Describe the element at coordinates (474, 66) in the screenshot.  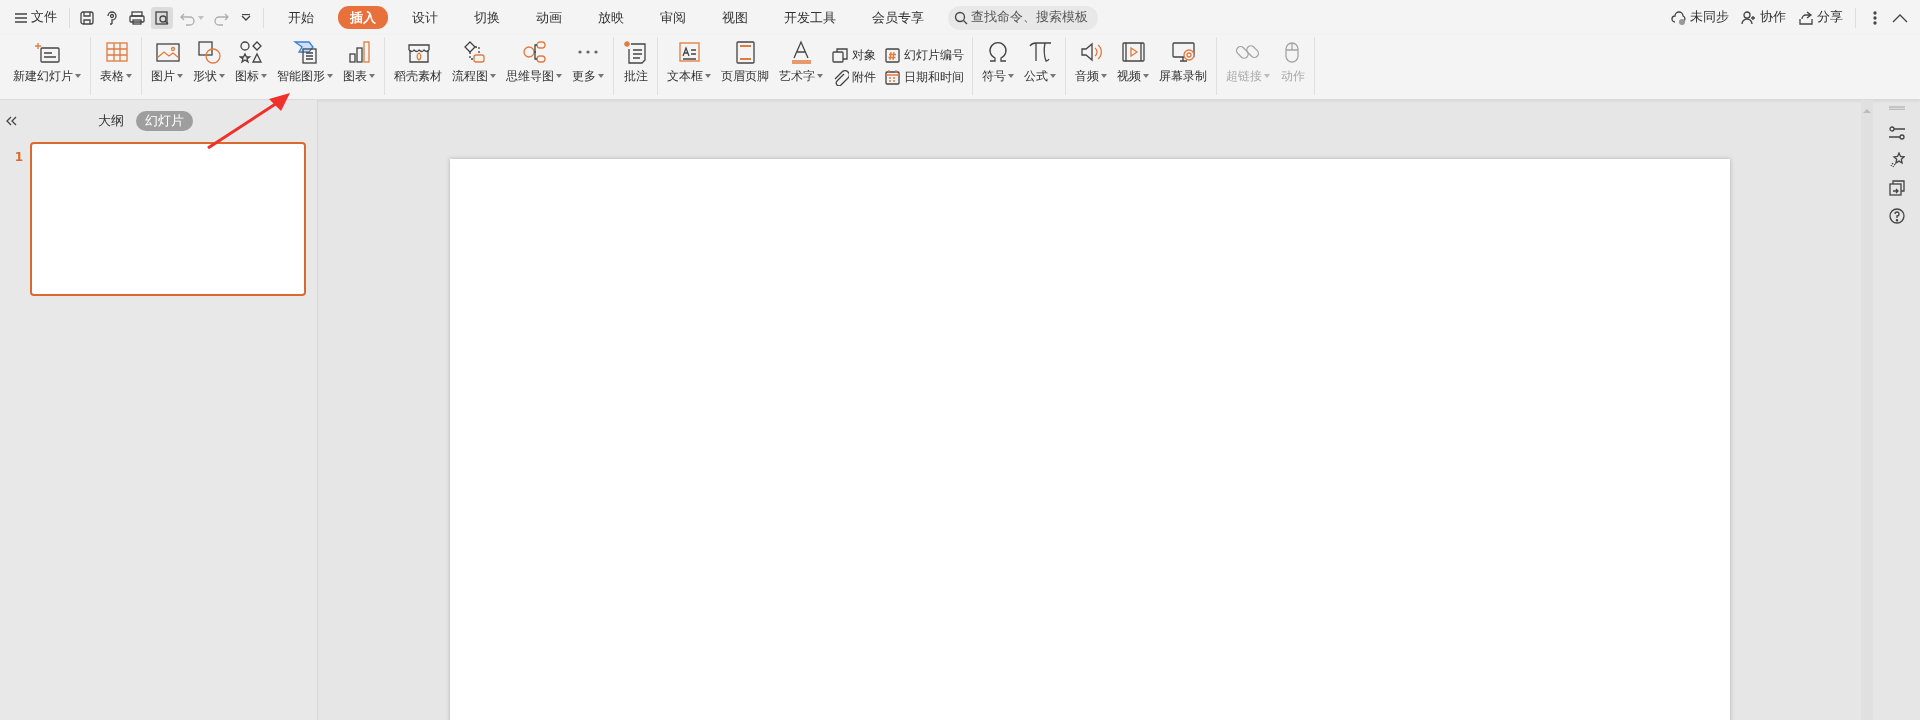
I see `ribbon-button: 流程图` at that location.